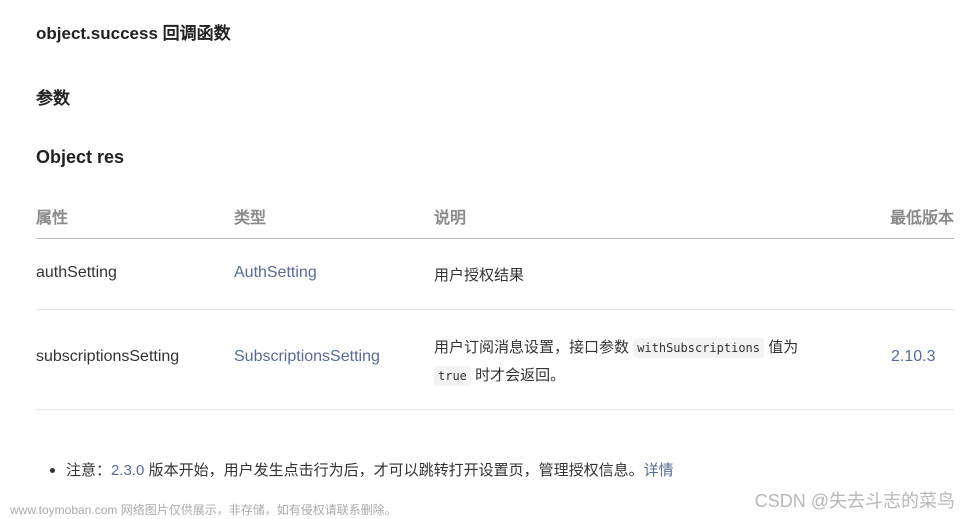 The image size is (969, 519). What do you see at coordinates (495, 214) in the screenshot?
I see `table-header: 属性 类型 说明 最低版本` at bounding box center [495, 214].